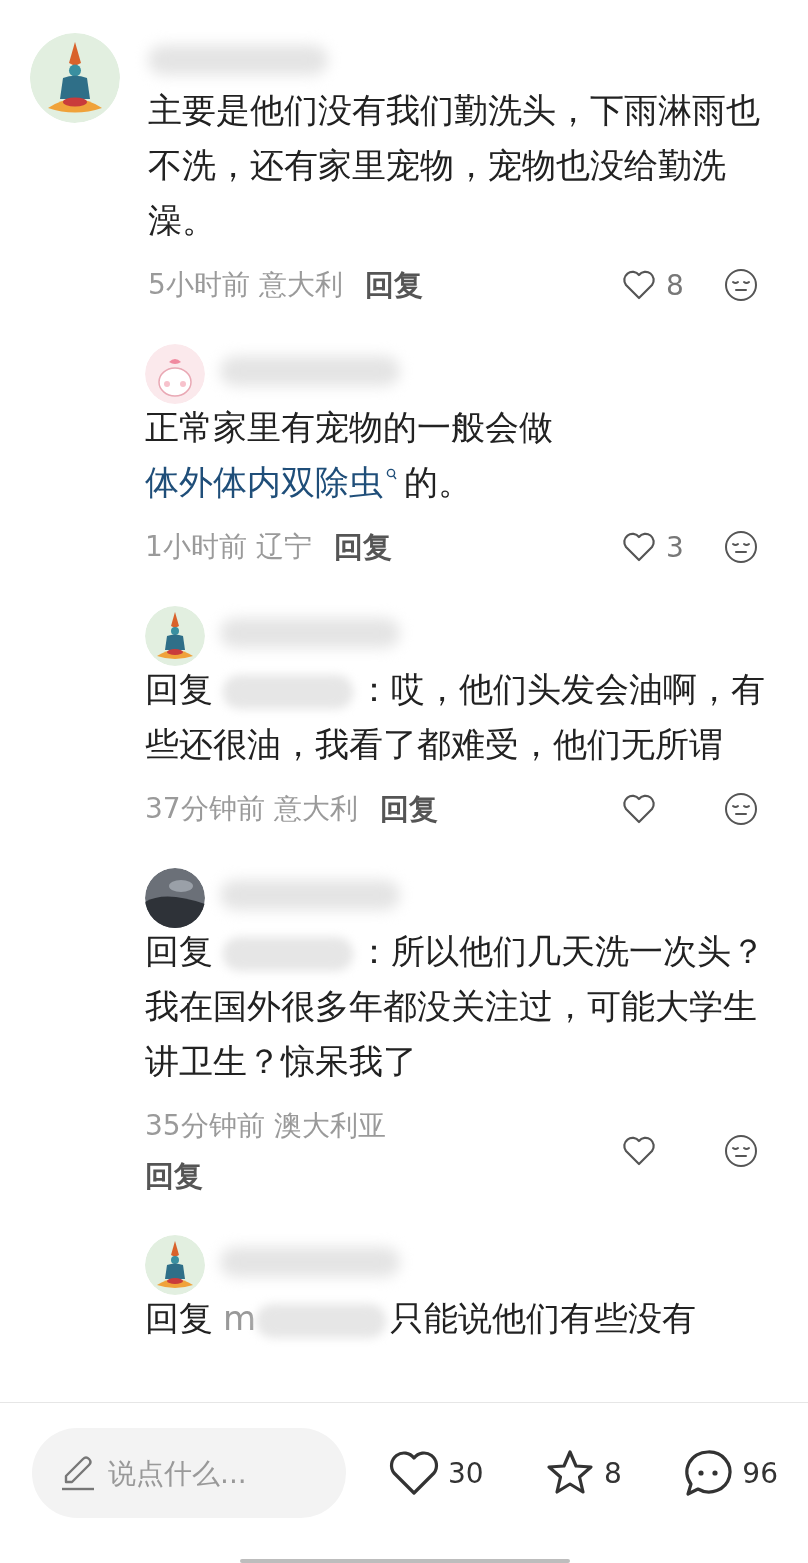 This screenshot has height=1563, width=808. Describe the element at coordinates (708, 1473) in the screenshot. I see `comment-icon` at that location.